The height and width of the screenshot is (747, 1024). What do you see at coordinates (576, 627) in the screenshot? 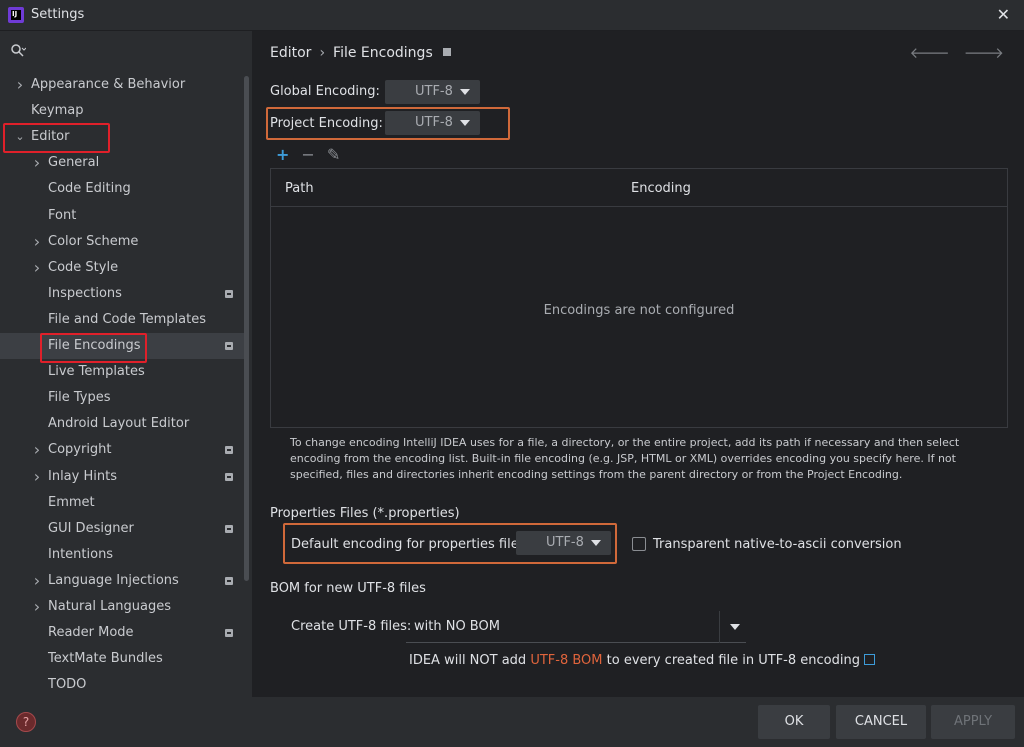
I see `create-utf8-select: with NO BOM` at bounding box center [576, 627].